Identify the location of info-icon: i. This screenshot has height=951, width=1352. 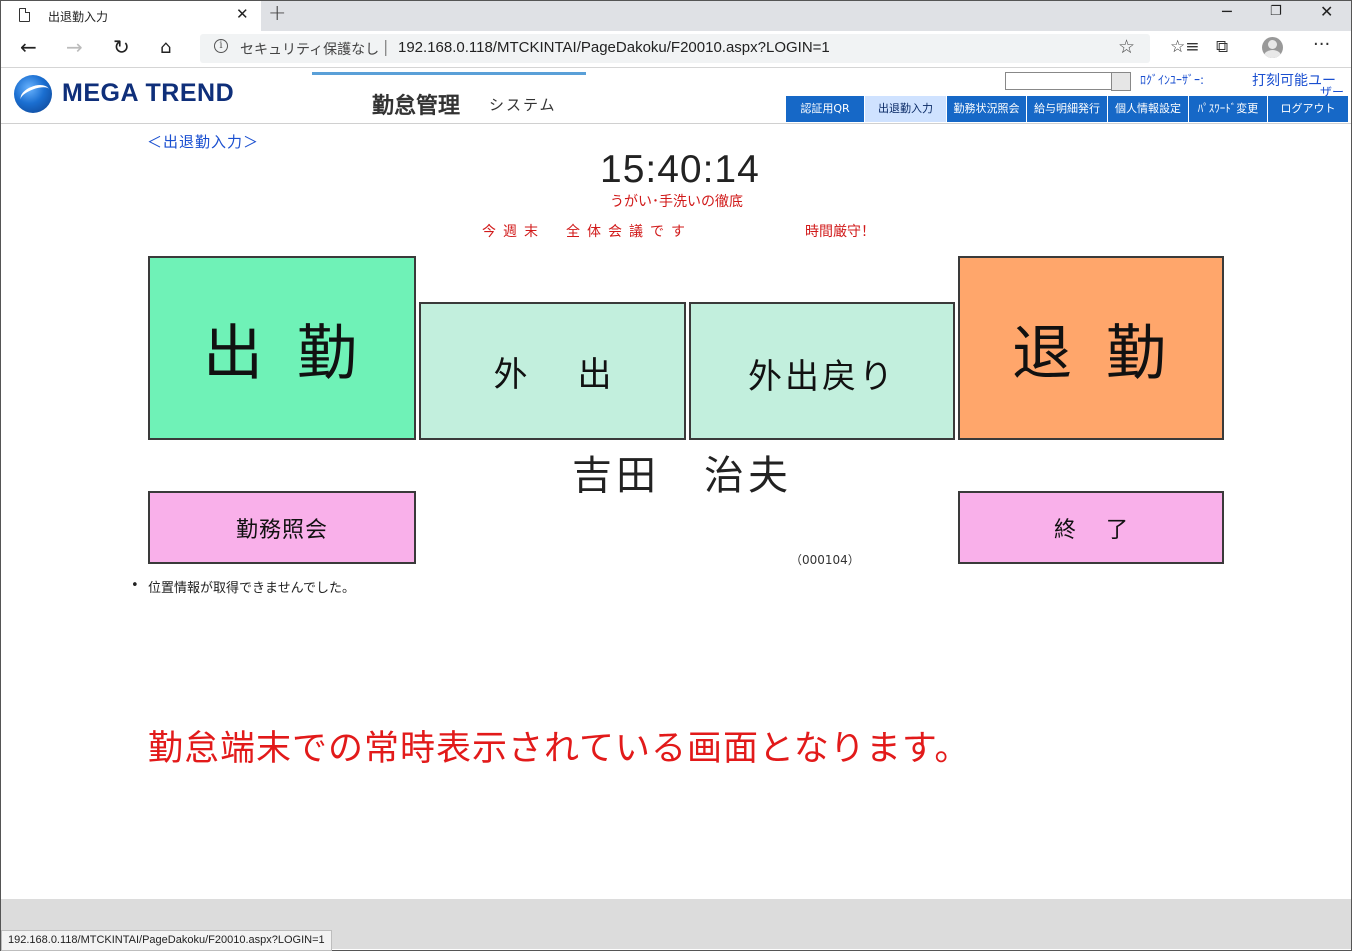
(221, 46).